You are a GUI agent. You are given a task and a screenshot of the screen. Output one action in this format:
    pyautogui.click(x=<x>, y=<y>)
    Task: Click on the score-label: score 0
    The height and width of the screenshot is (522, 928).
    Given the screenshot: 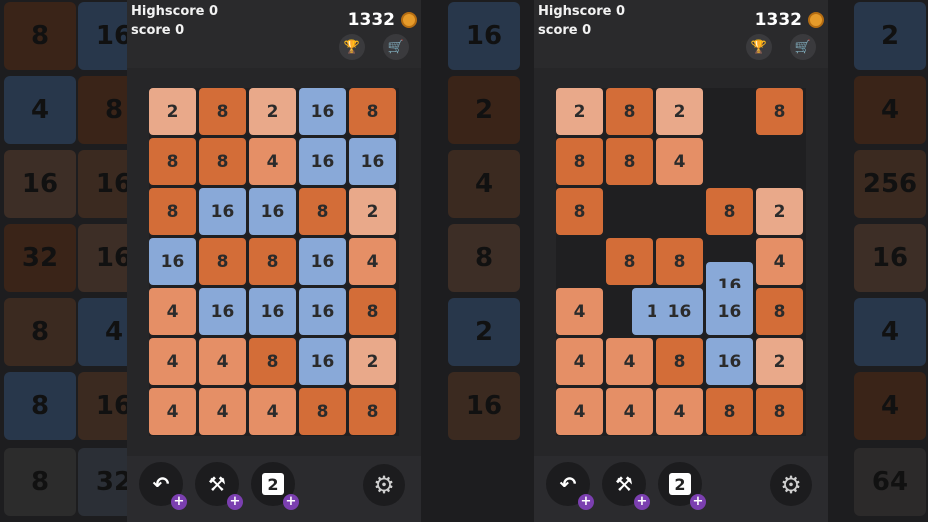 What is the action you would take?
    pyautogui.click(x=158, y=30)
    